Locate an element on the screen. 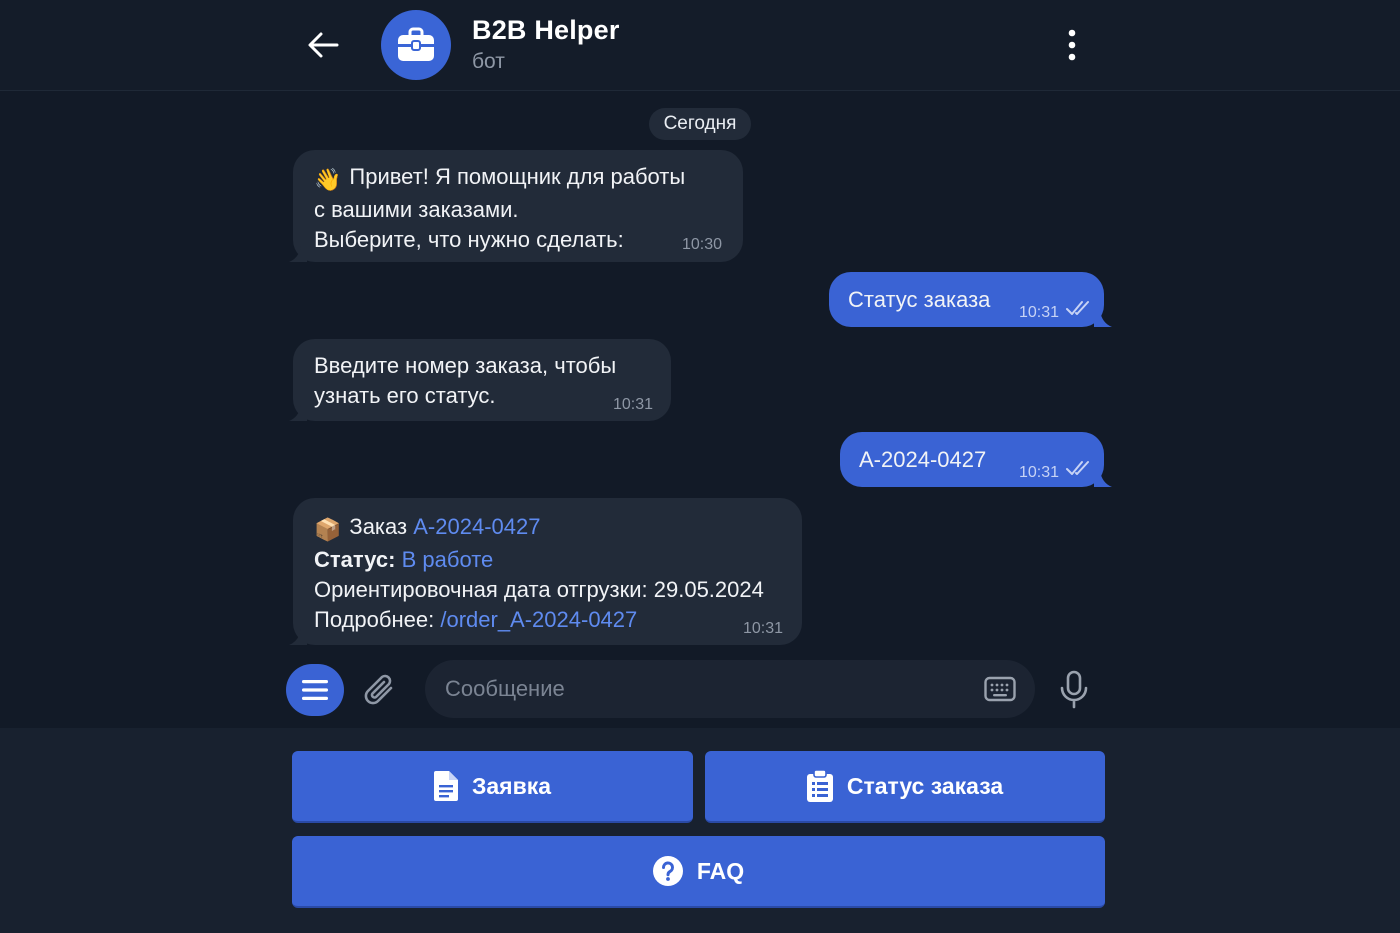 This screenshot has width=1400, height=933. order-status-button: Статус заказа is located at coordinates (905, 787).